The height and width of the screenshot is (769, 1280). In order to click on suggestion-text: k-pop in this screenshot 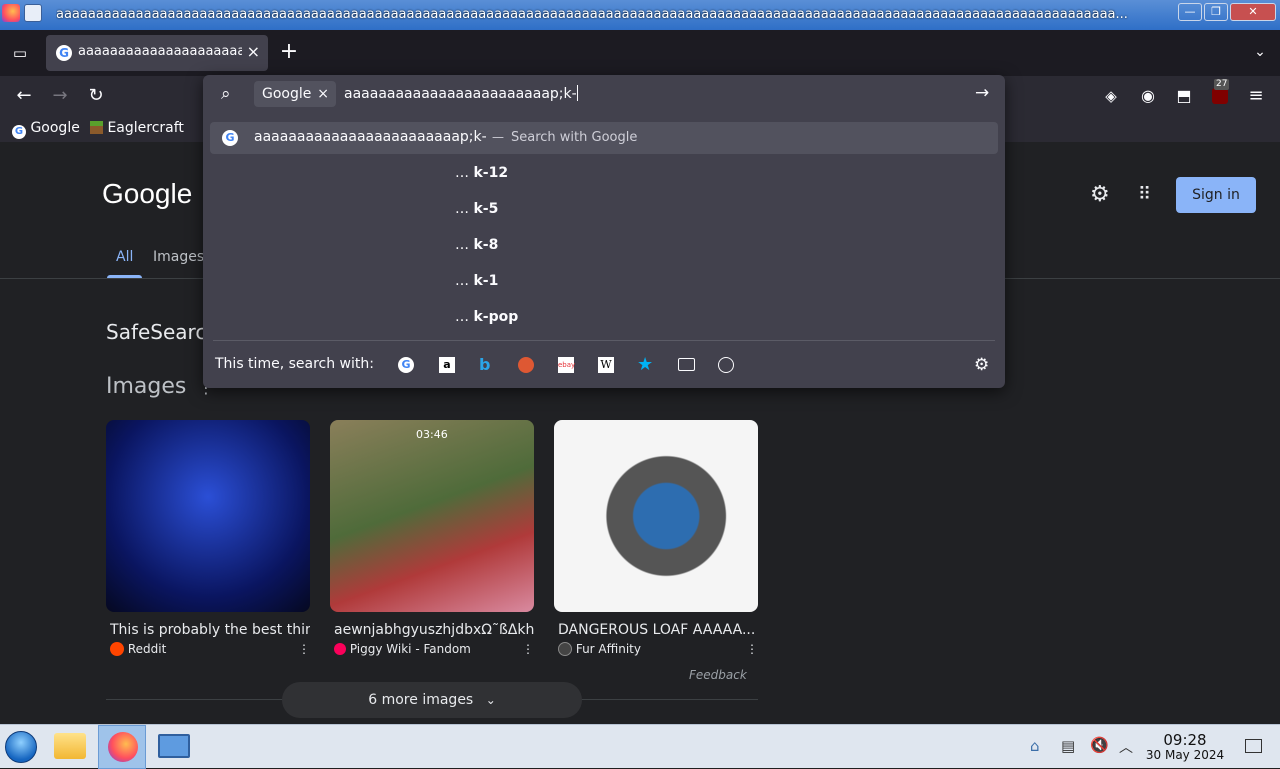, I will do `click(496, 317)`.